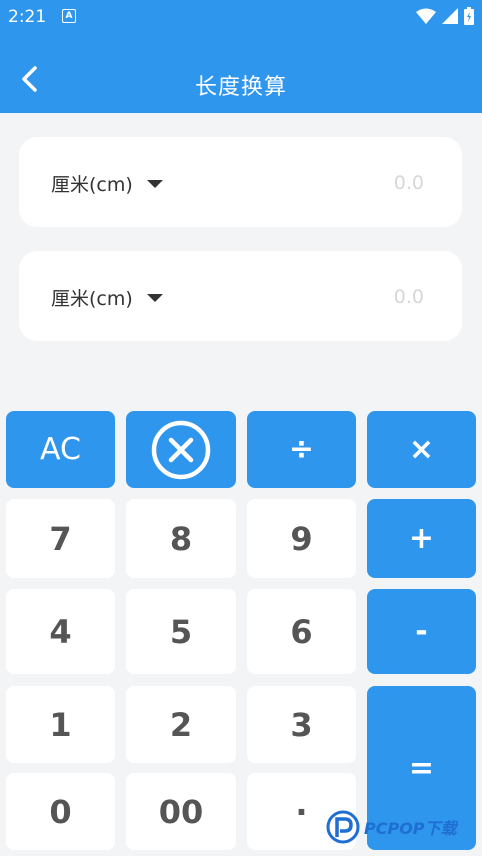 Image resolution: width=482 pixels, height=856 pixels. I want to click on signal-icon, so click(450, 16).